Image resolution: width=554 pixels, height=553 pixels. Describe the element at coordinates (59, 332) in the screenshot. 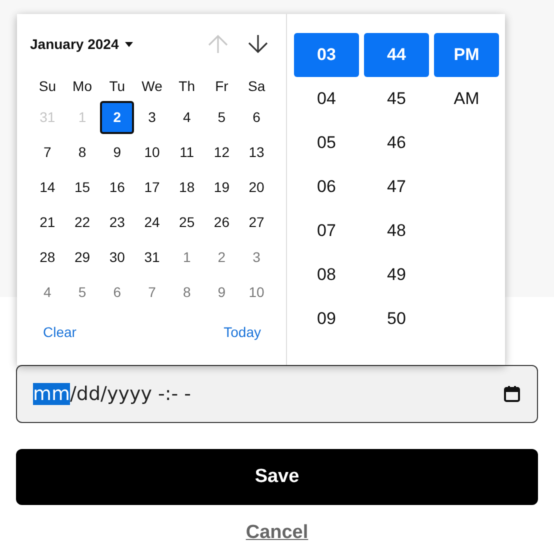

I see `clear-button: Clear` at that location.